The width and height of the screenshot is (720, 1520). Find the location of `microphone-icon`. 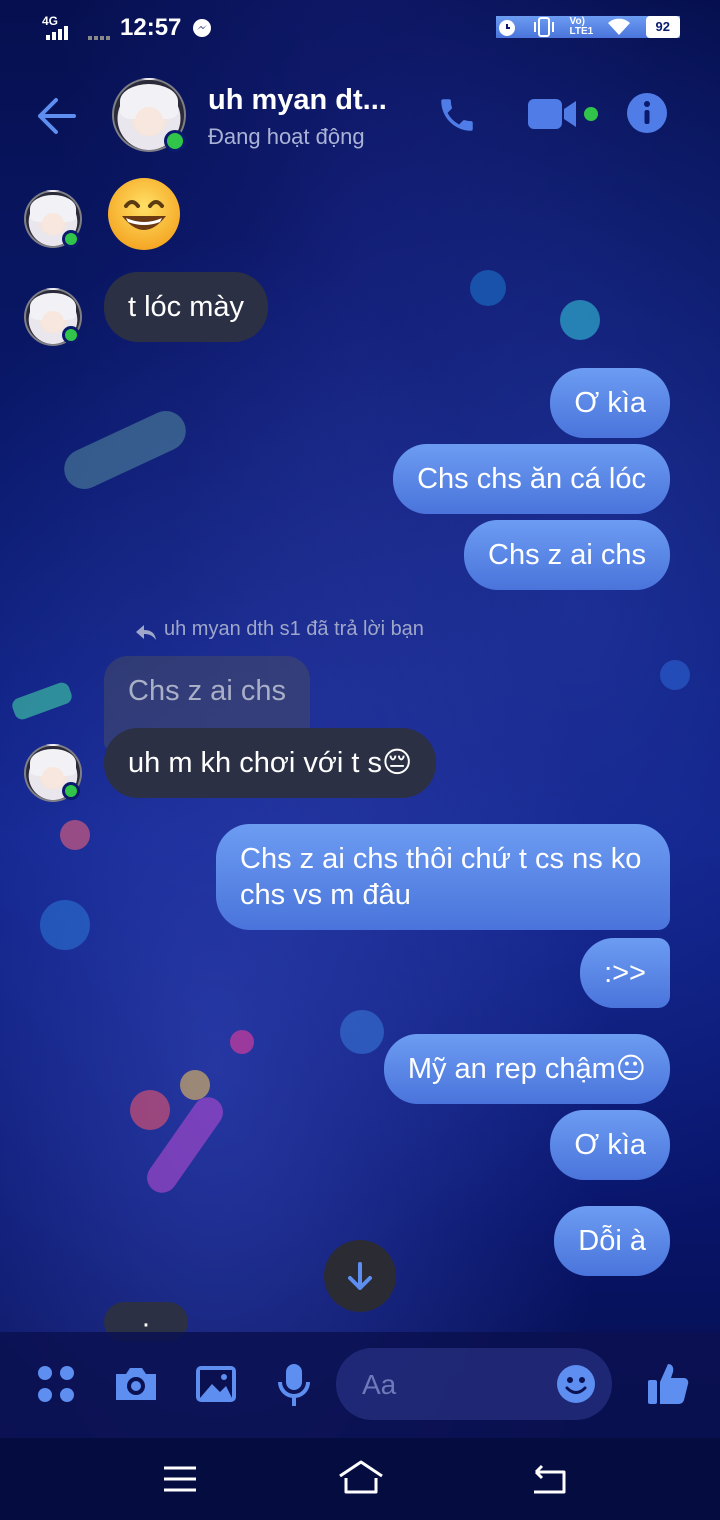

microphone-icon is located at coordinates (294, 1385).